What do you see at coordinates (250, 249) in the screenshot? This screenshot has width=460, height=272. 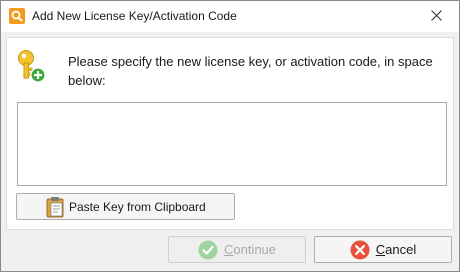 I see `continue-label: Continue` at bounding box center [250, 249].